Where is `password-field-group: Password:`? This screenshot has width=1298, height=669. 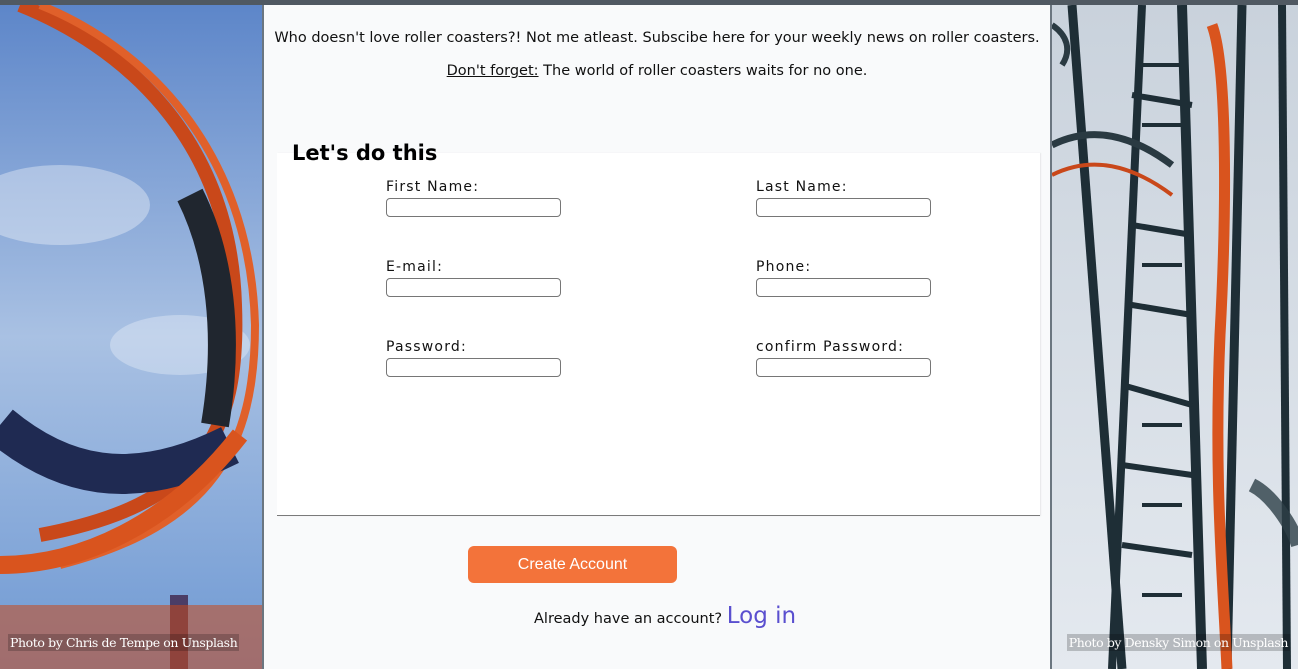
password-field-group: Password: is located at coordinates (473, 358).